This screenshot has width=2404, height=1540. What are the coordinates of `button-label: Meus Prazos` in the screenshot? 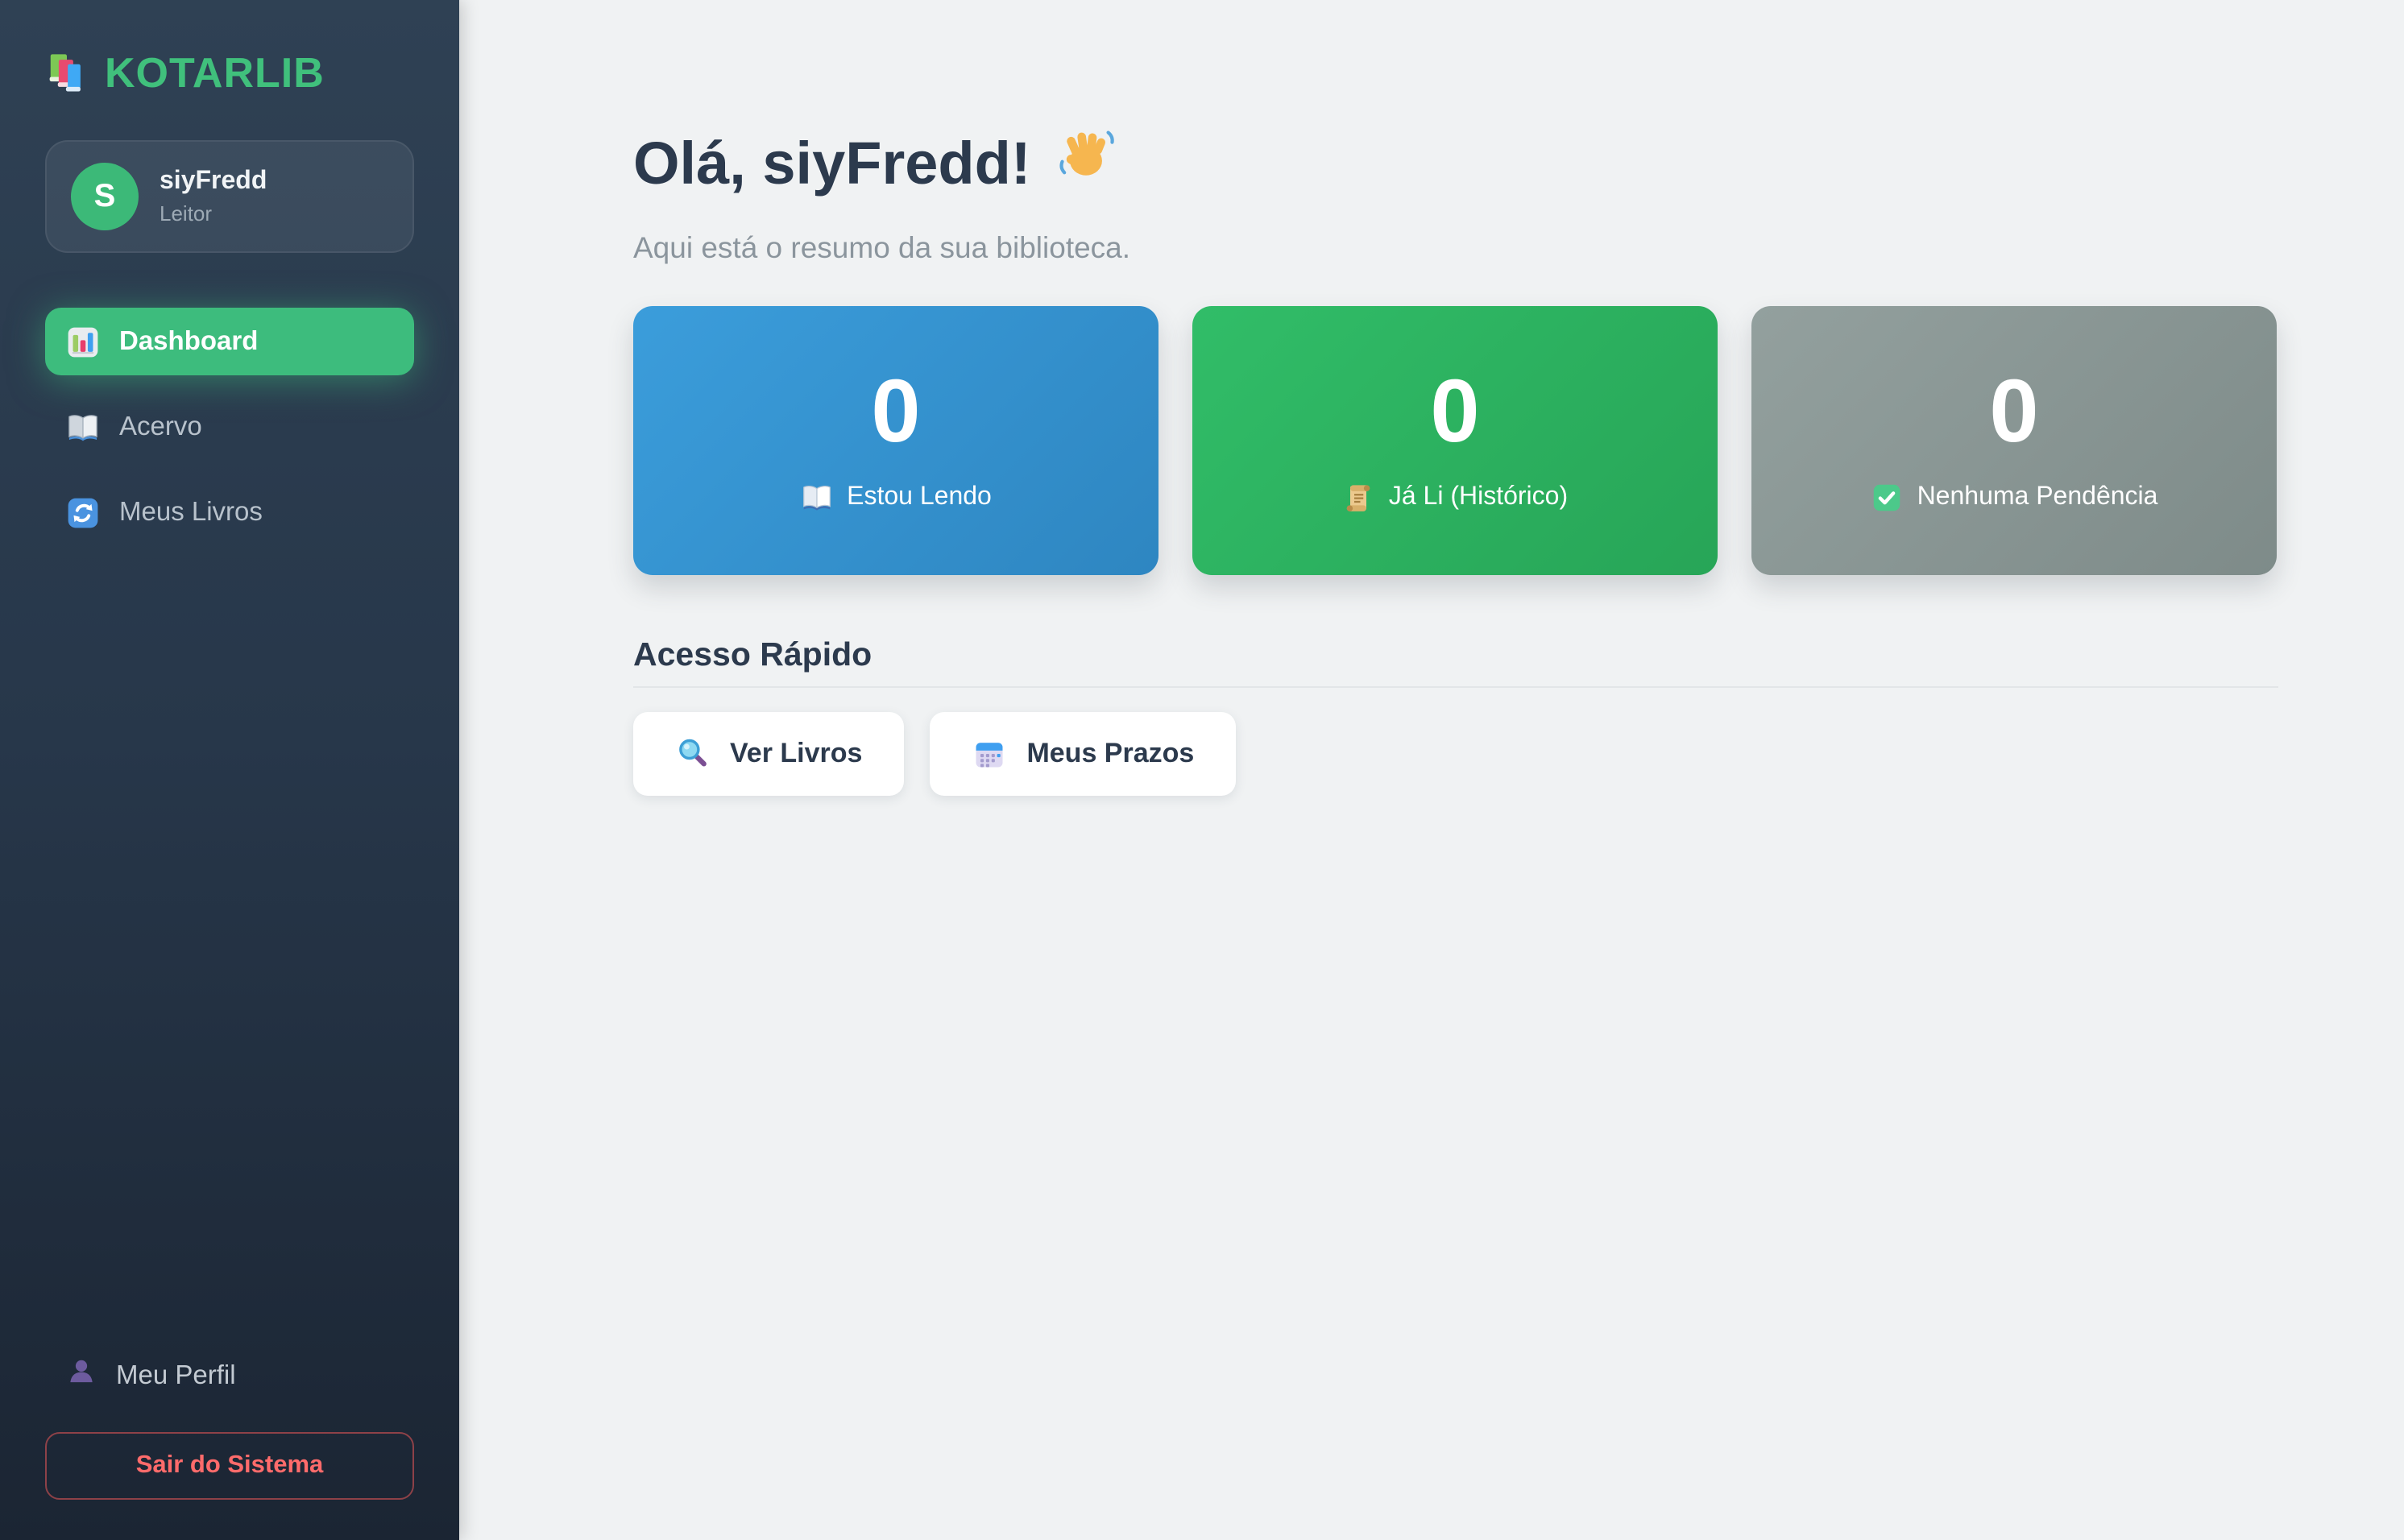 It's located at (1110, 752).